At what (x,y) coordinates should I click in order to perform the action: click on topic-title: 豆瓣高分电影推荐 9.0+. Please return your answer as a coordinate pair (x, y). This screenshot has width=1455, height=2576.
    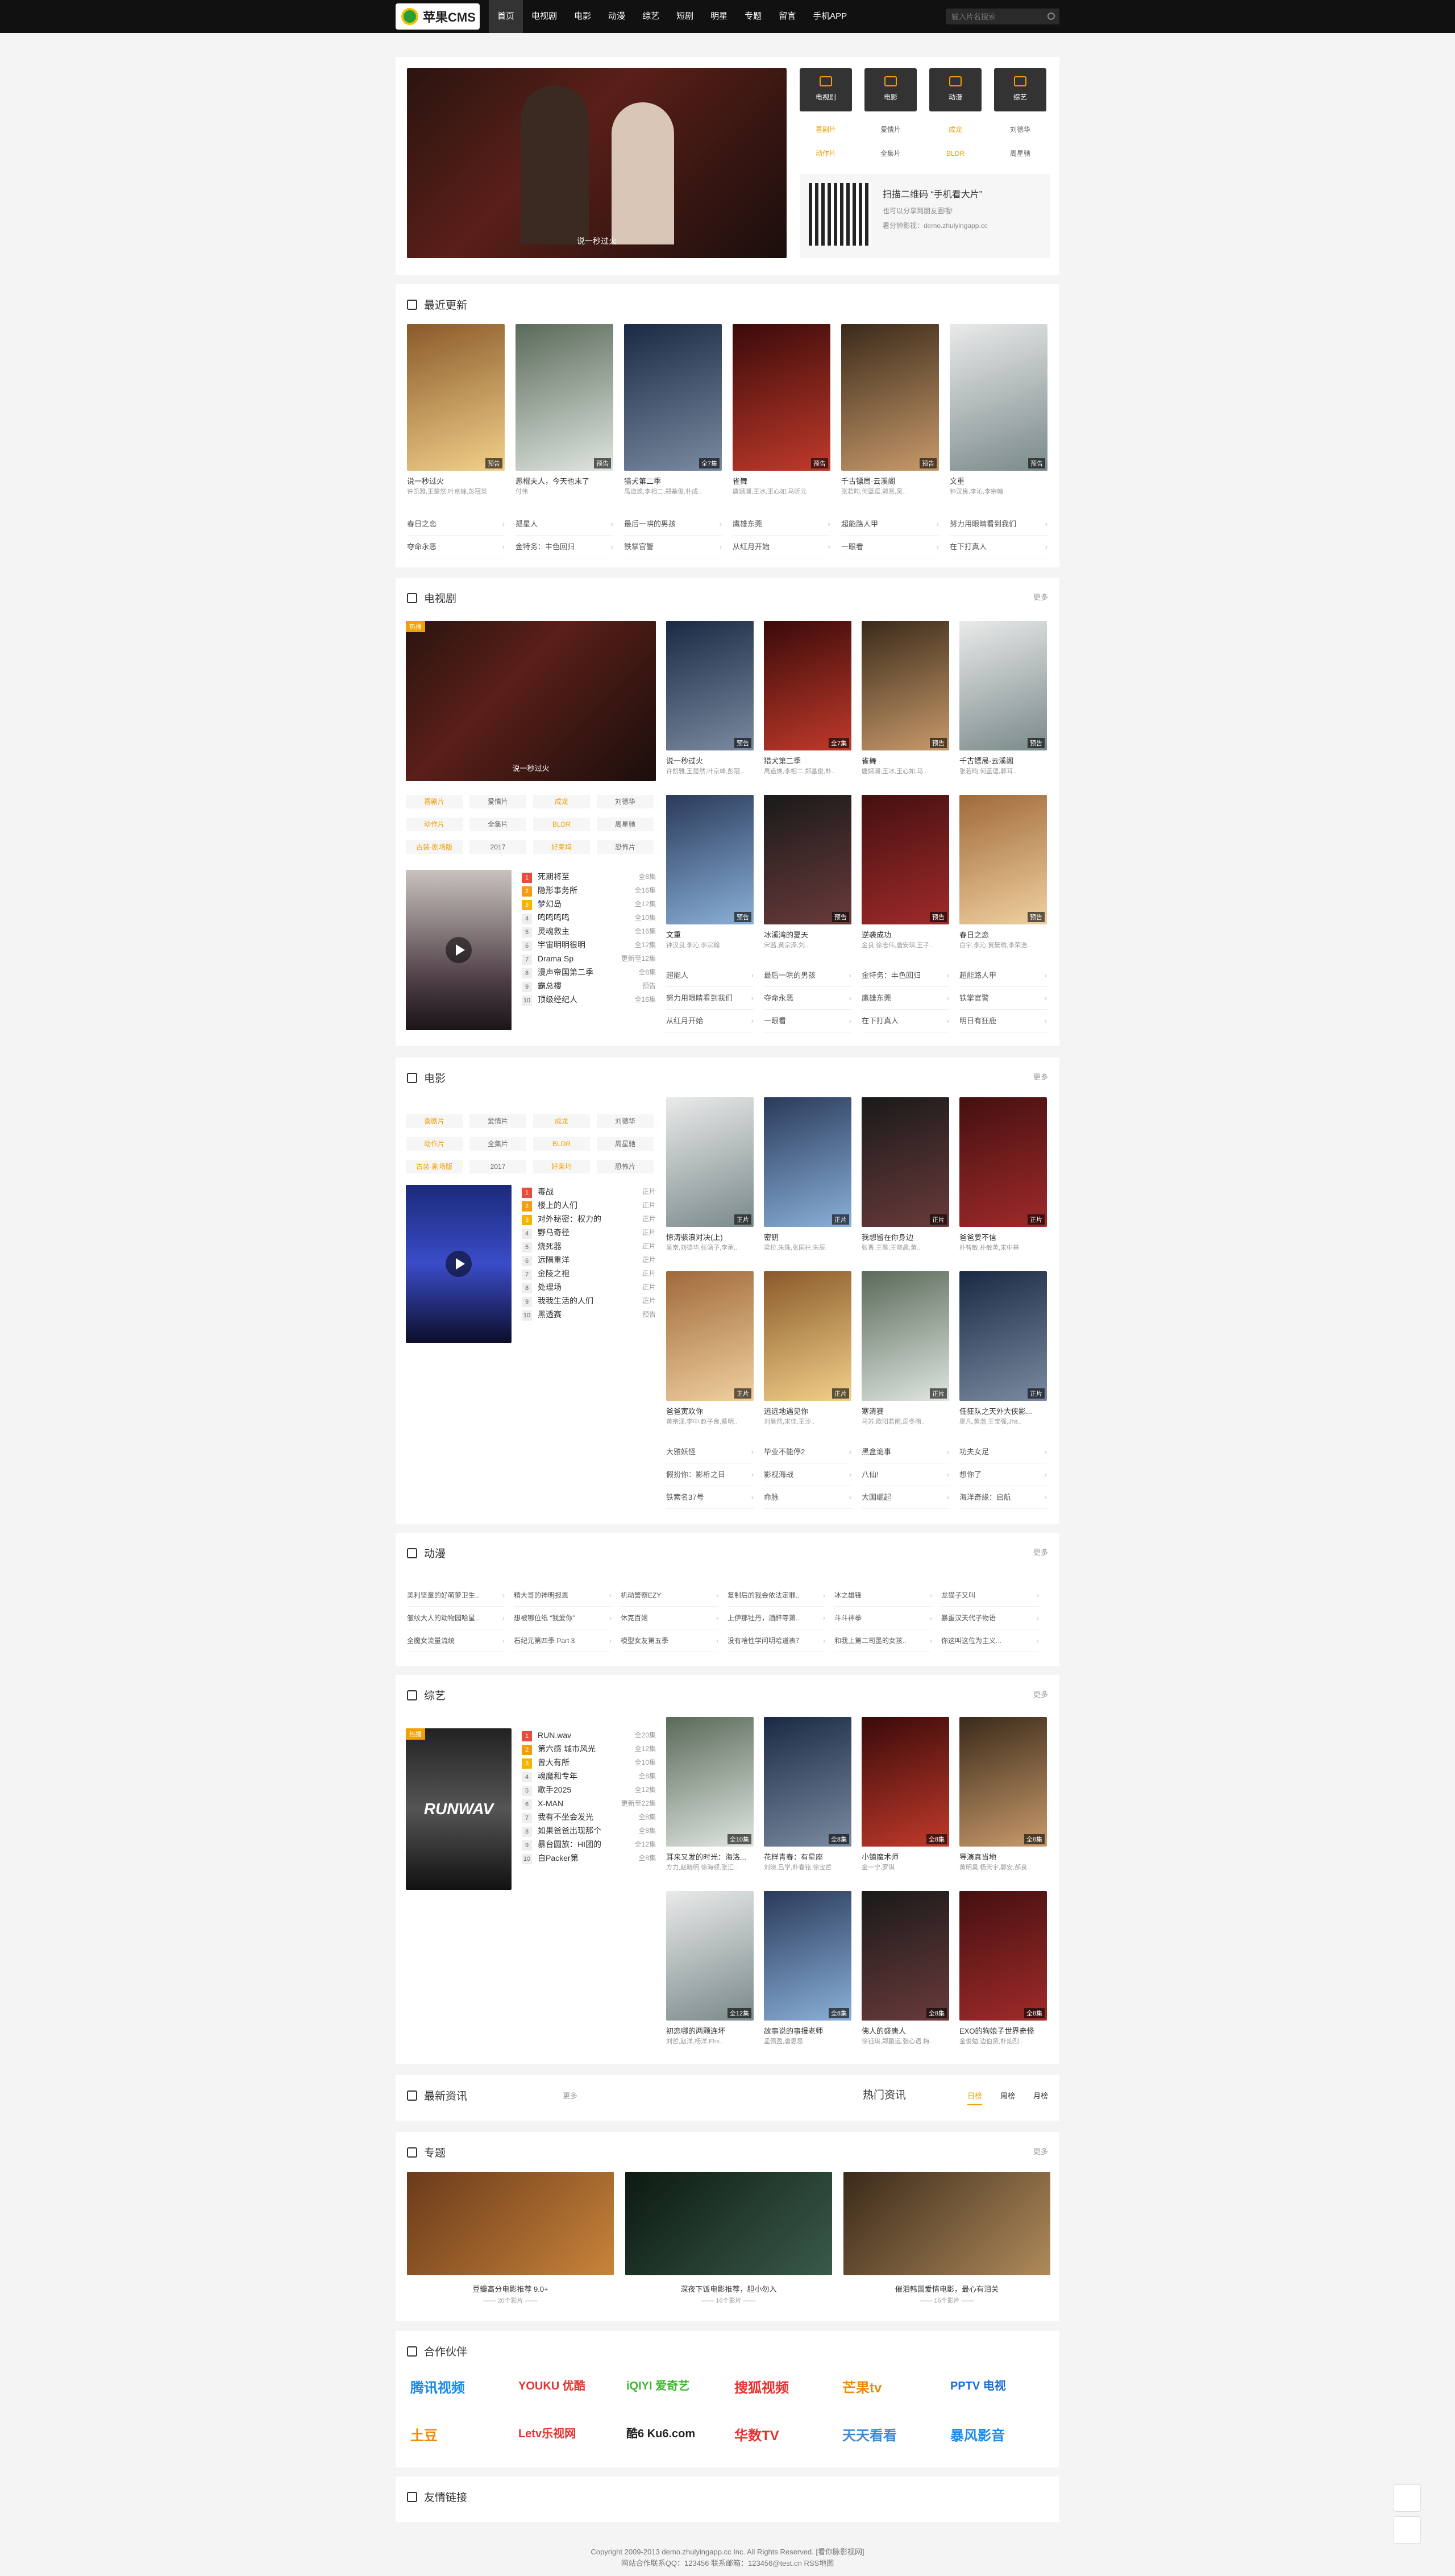
    Looking at the image, I should click on (510, 2288).